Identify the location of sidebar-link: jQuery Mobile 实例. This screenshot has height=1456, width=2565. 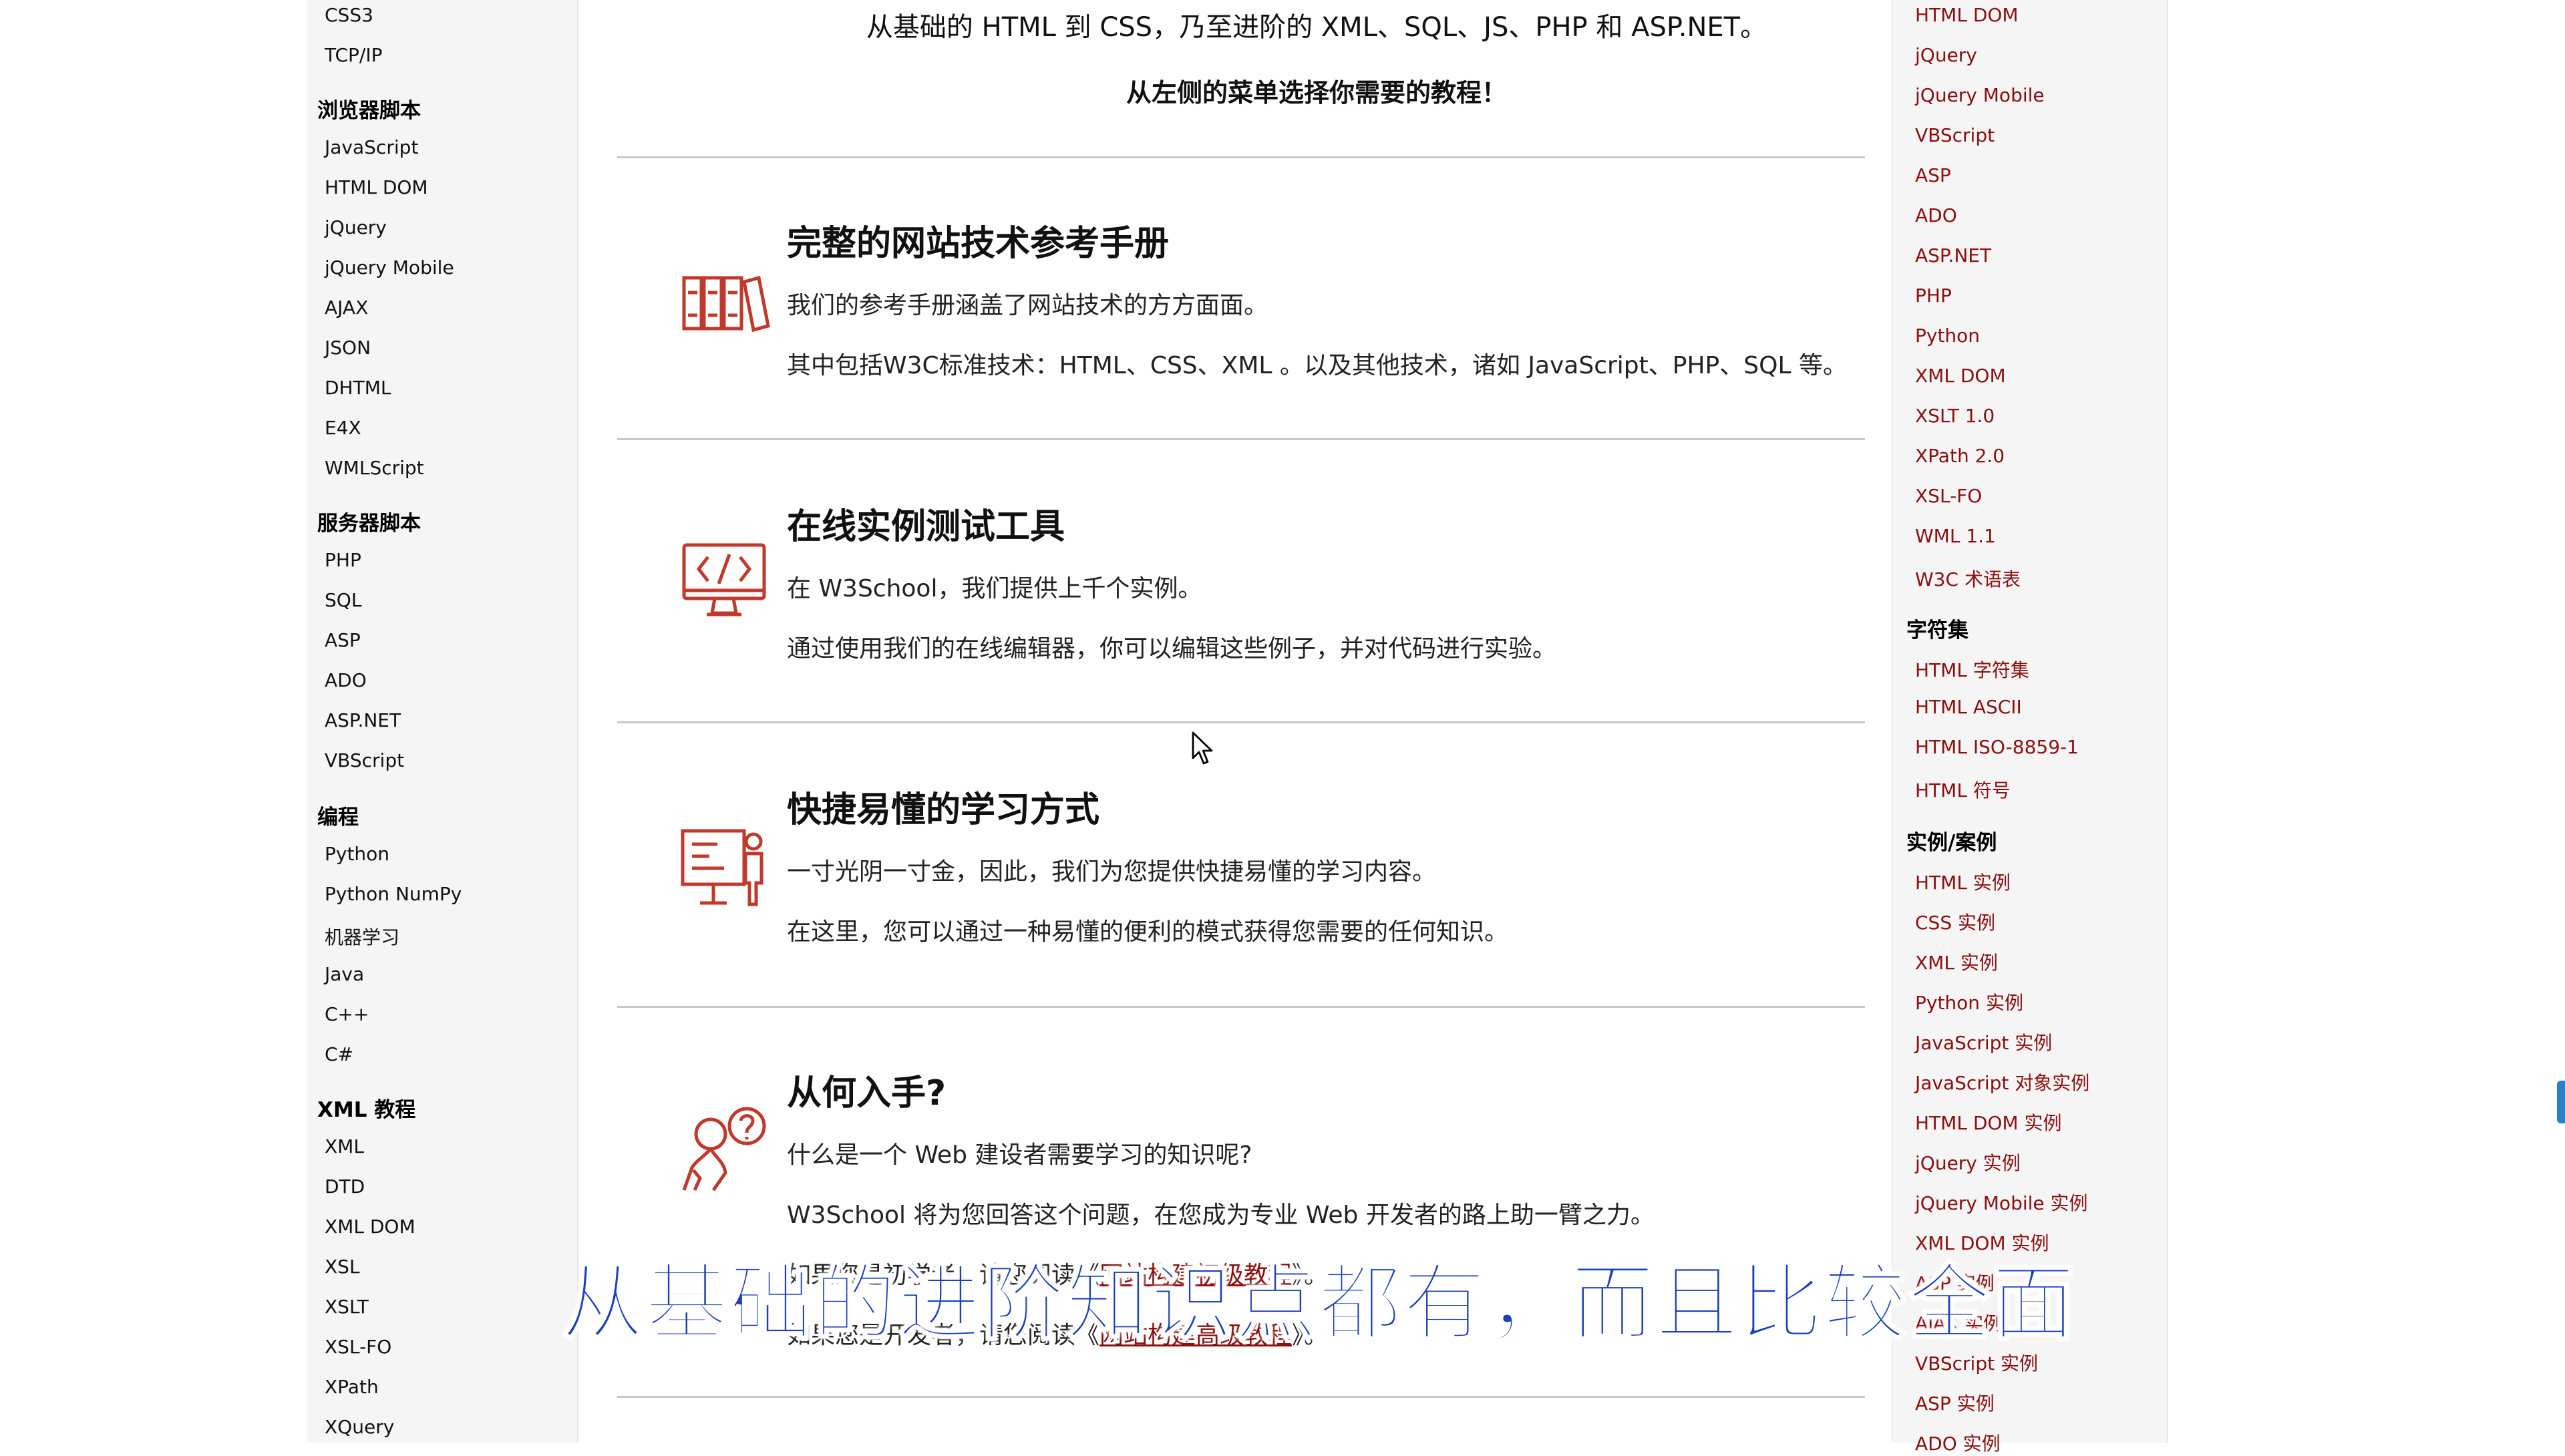
(2001, 1203).